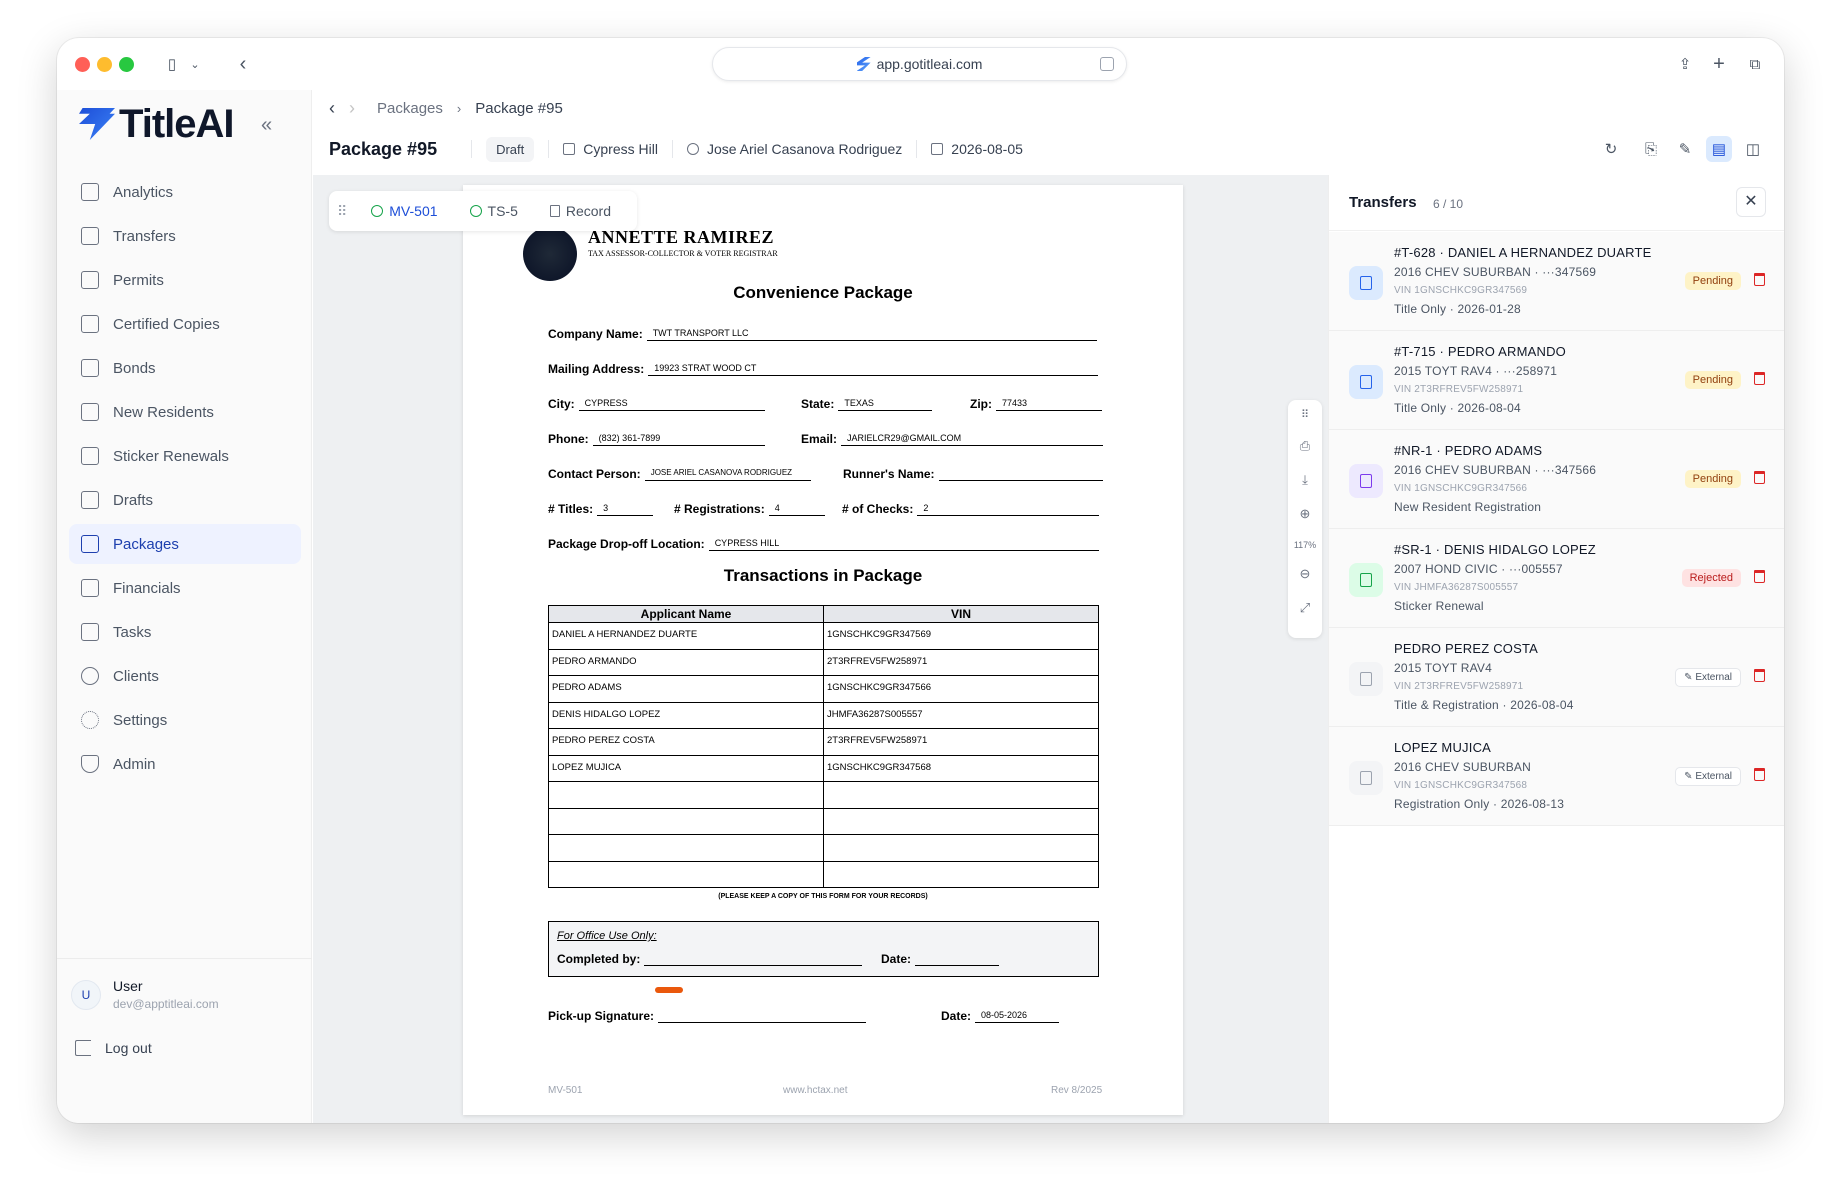 The height and width of the screenshot is (1196, 1840). Describe the element at coordinates (1484, 705) in the screenshot. I see `transfer-type: Title & Registration · 2026-08-04` at that location.